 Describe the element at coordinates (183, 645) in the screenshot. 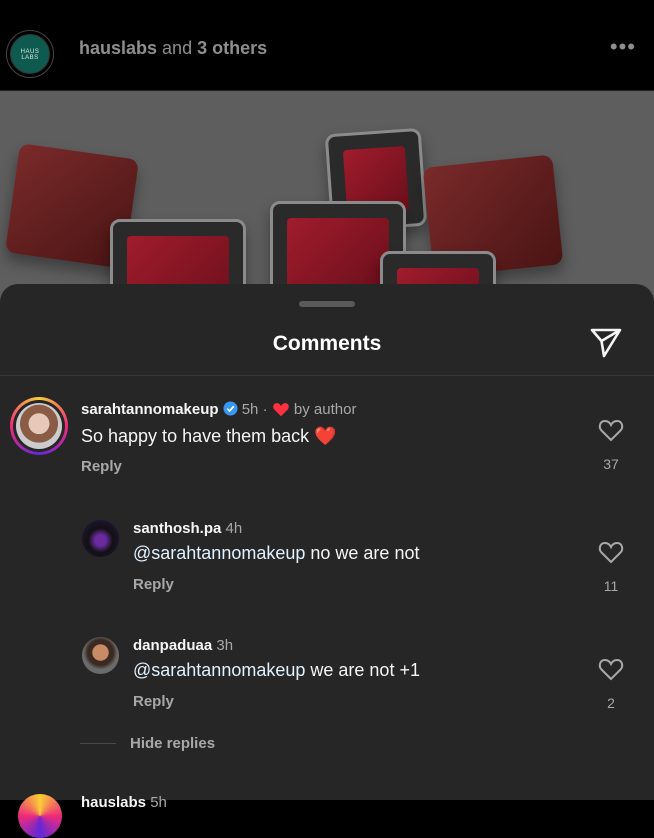

I see `comment-username: danpaduaa 3h` at that location.